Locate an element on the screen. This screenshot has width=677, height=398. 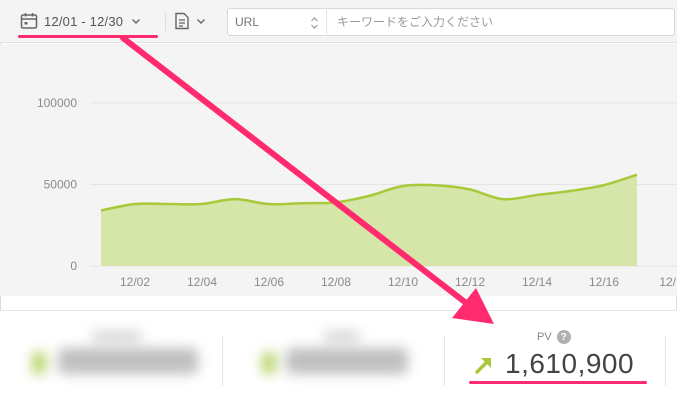
page-type-dropdown is located at coordinates (190, 21).